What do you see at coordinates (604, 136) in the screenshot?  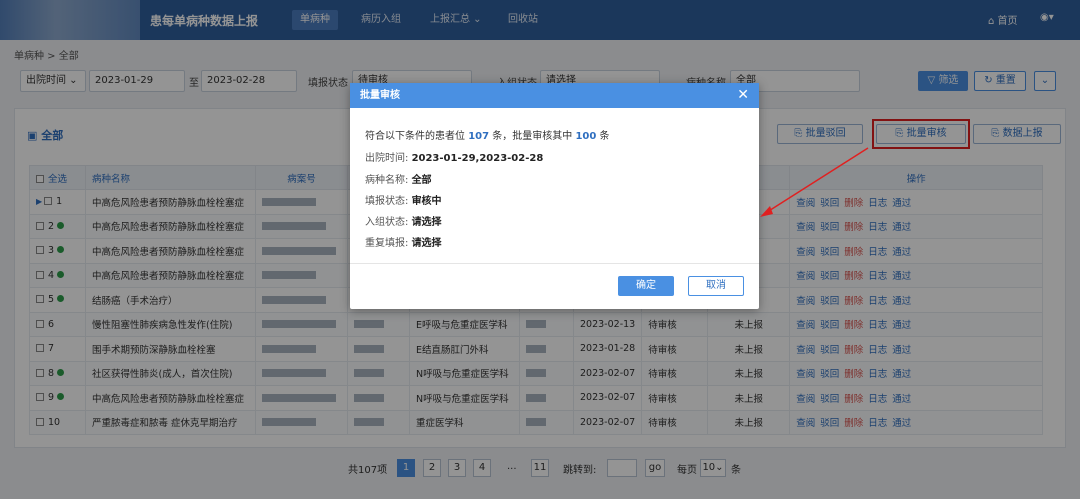 I see `summary-post: 条` at bounding box center [604, 136].